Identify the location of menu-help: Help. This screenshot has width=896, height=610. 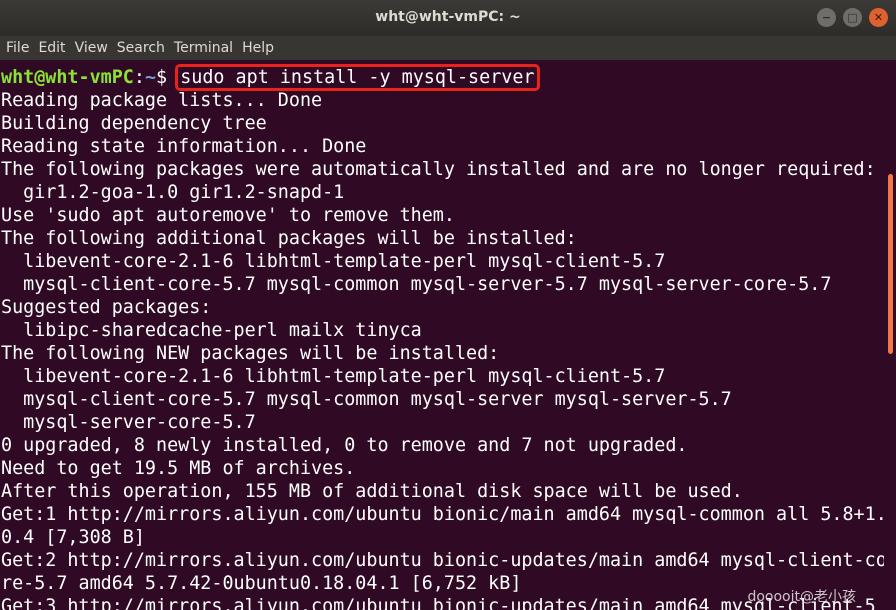
(258, 48).